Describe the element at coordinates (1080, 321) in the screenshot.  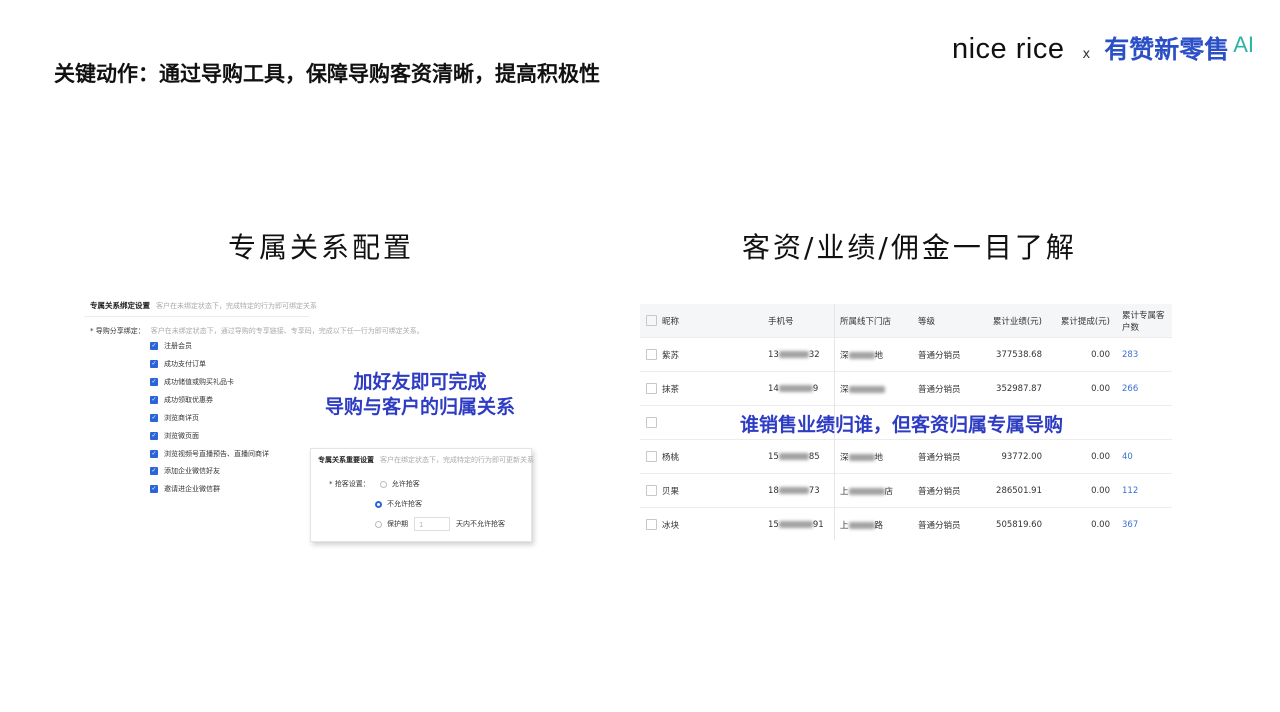
I see `col-header-commission: 累计提成(元)` at that location.